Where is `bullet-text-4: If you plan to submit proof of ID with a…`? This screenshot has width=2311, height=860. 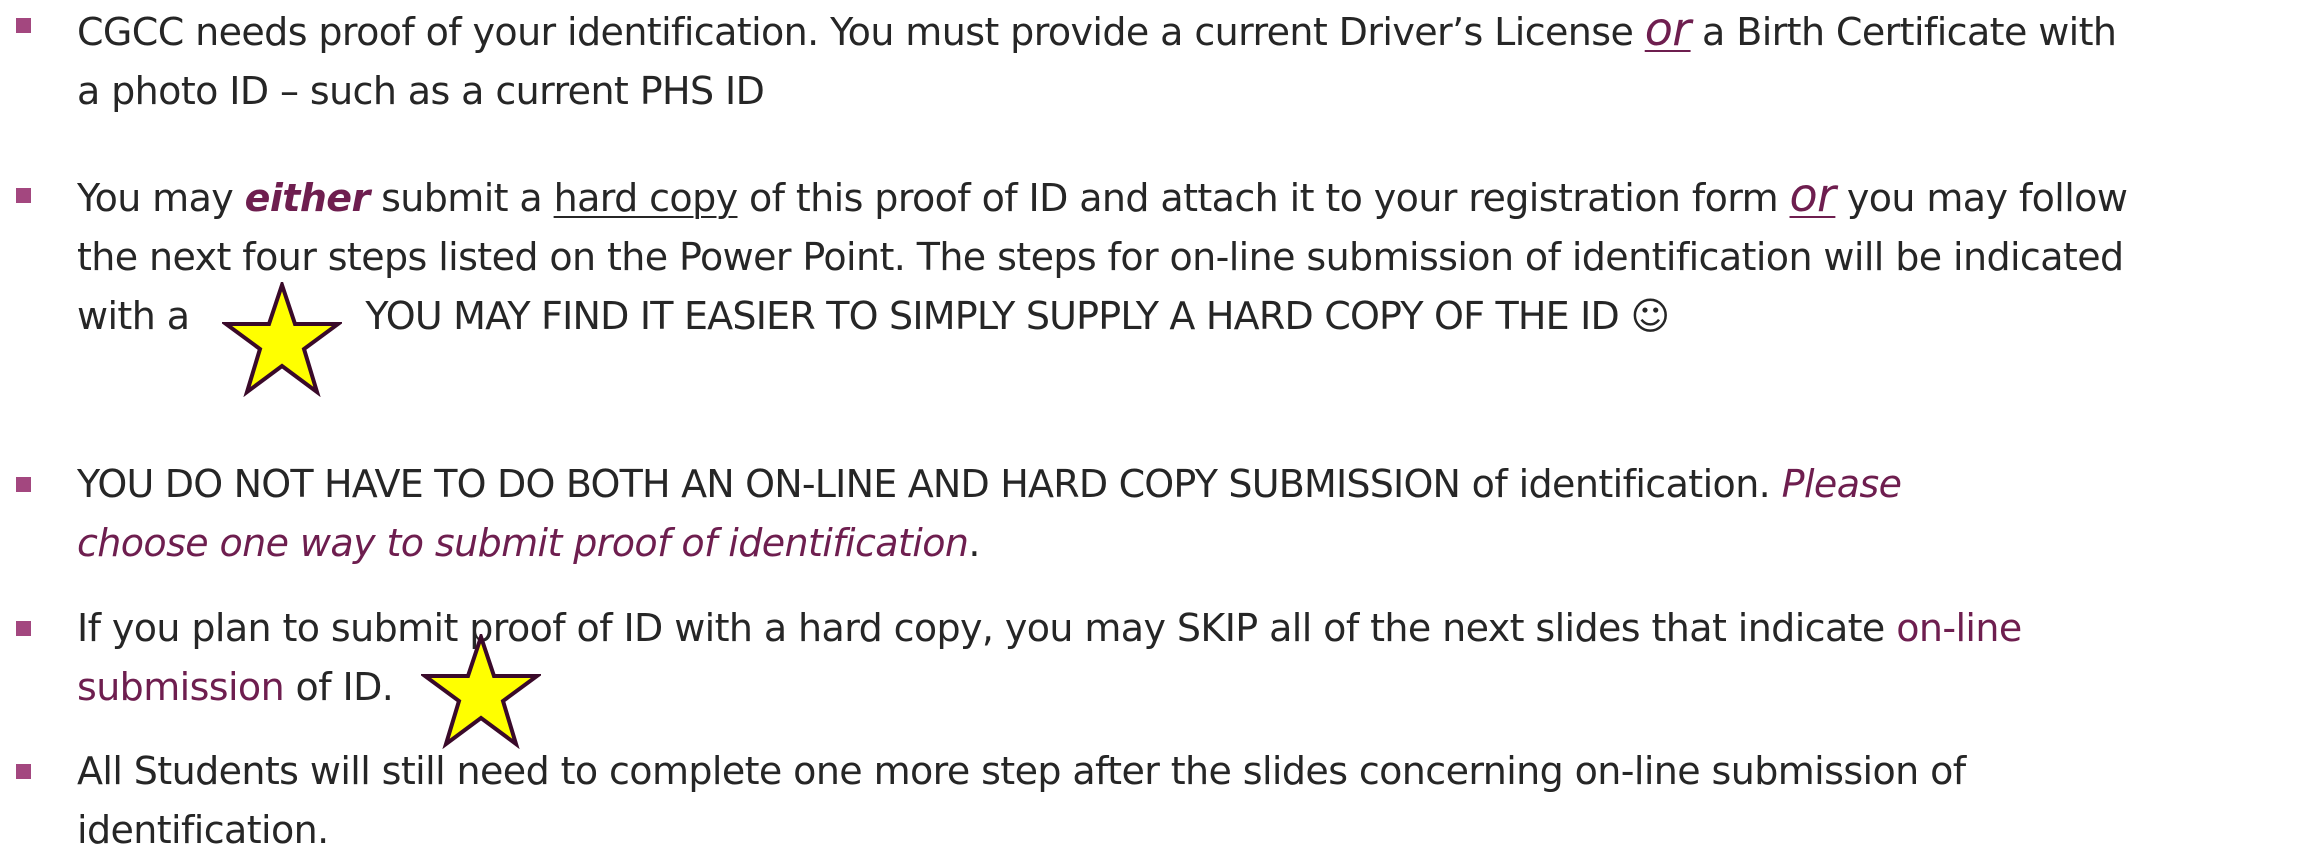
bullet-text-4: If you plan to submit proof of ID with a… is located at coordinates (1189, 658).